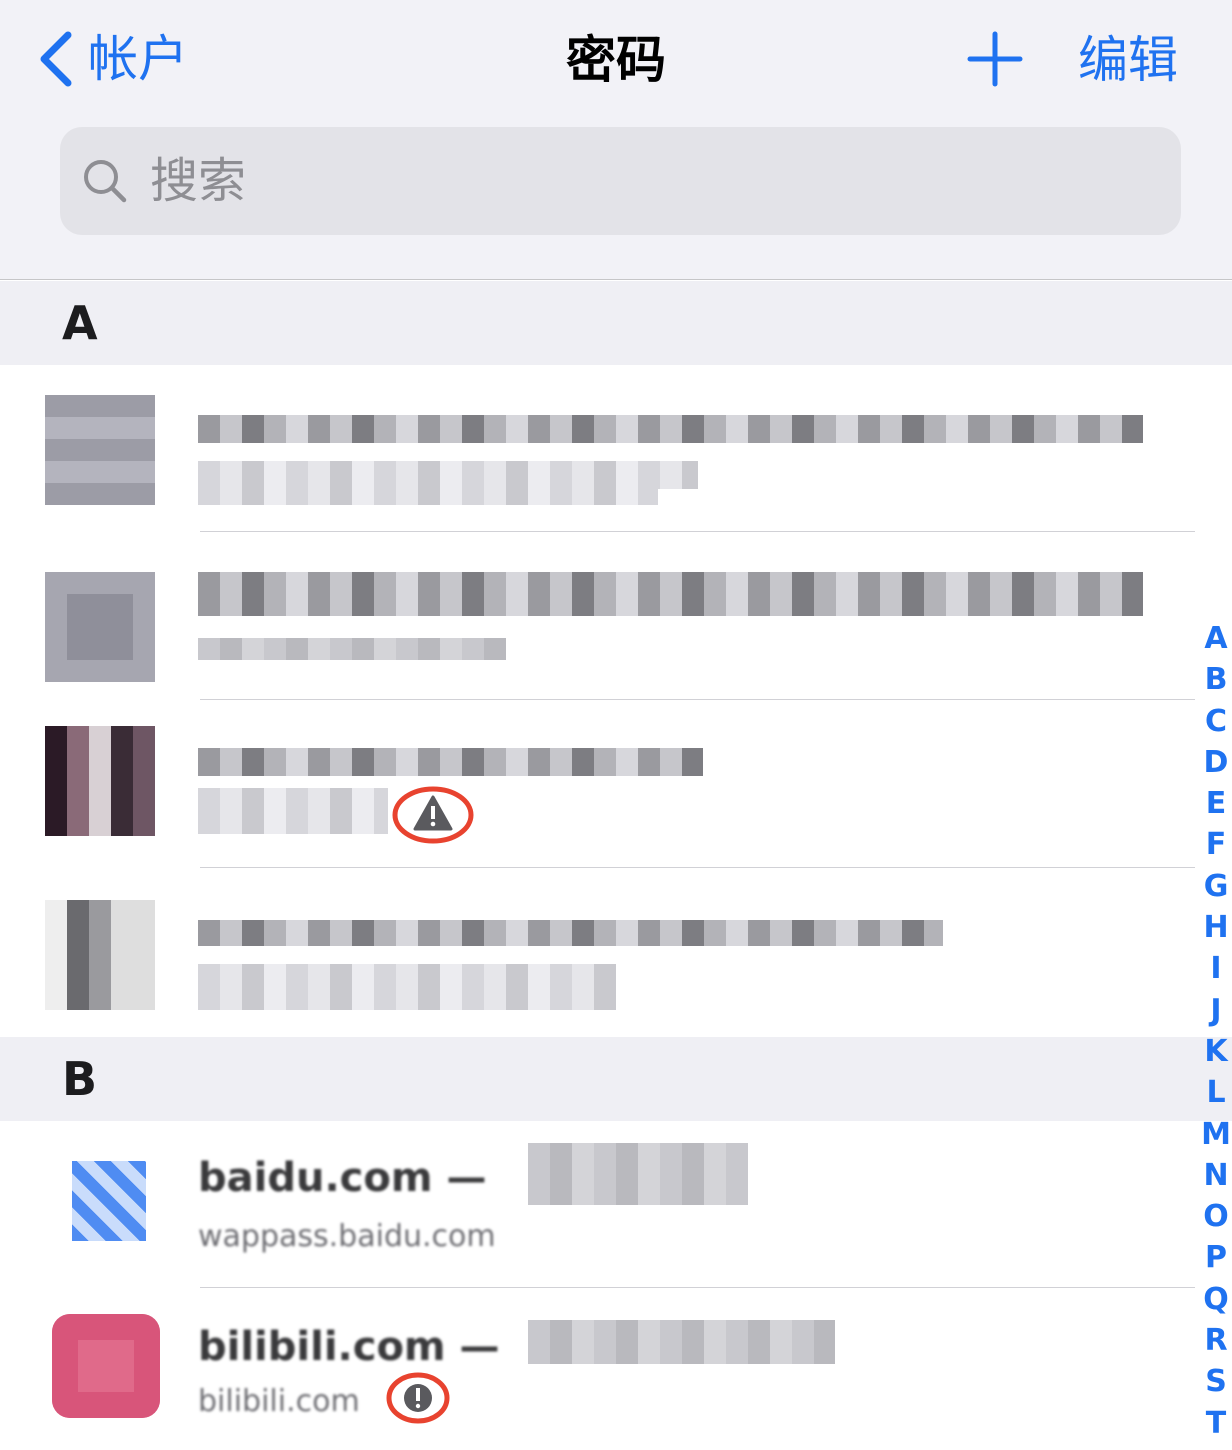  What do you see at coordinates (349, 1347) in the screenshot?
I see `site-title: bilibili.com —` at bounding box center [349, 1347].